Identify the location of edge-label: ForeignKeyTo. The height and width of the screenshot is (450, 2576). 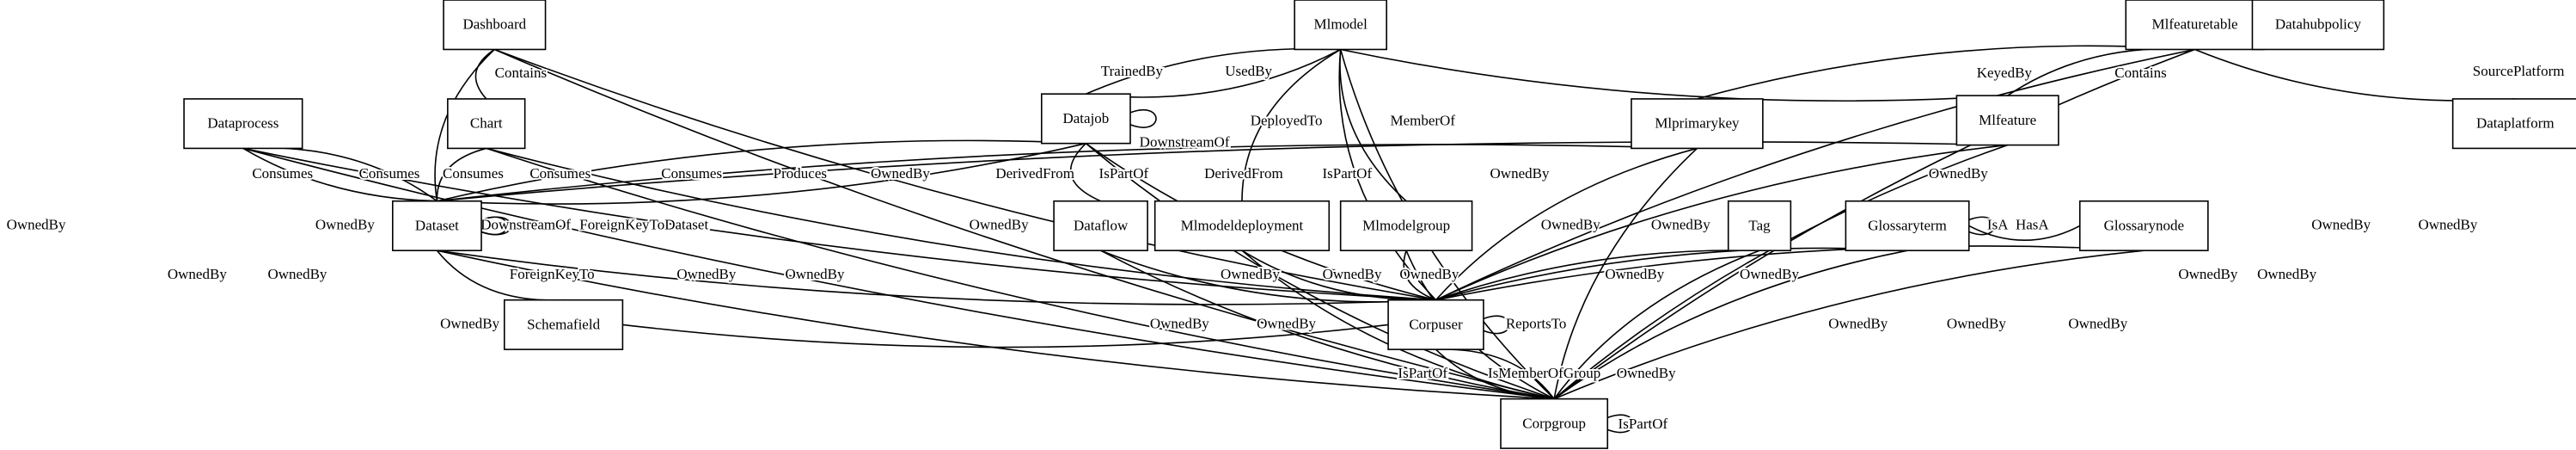
(552, 274).